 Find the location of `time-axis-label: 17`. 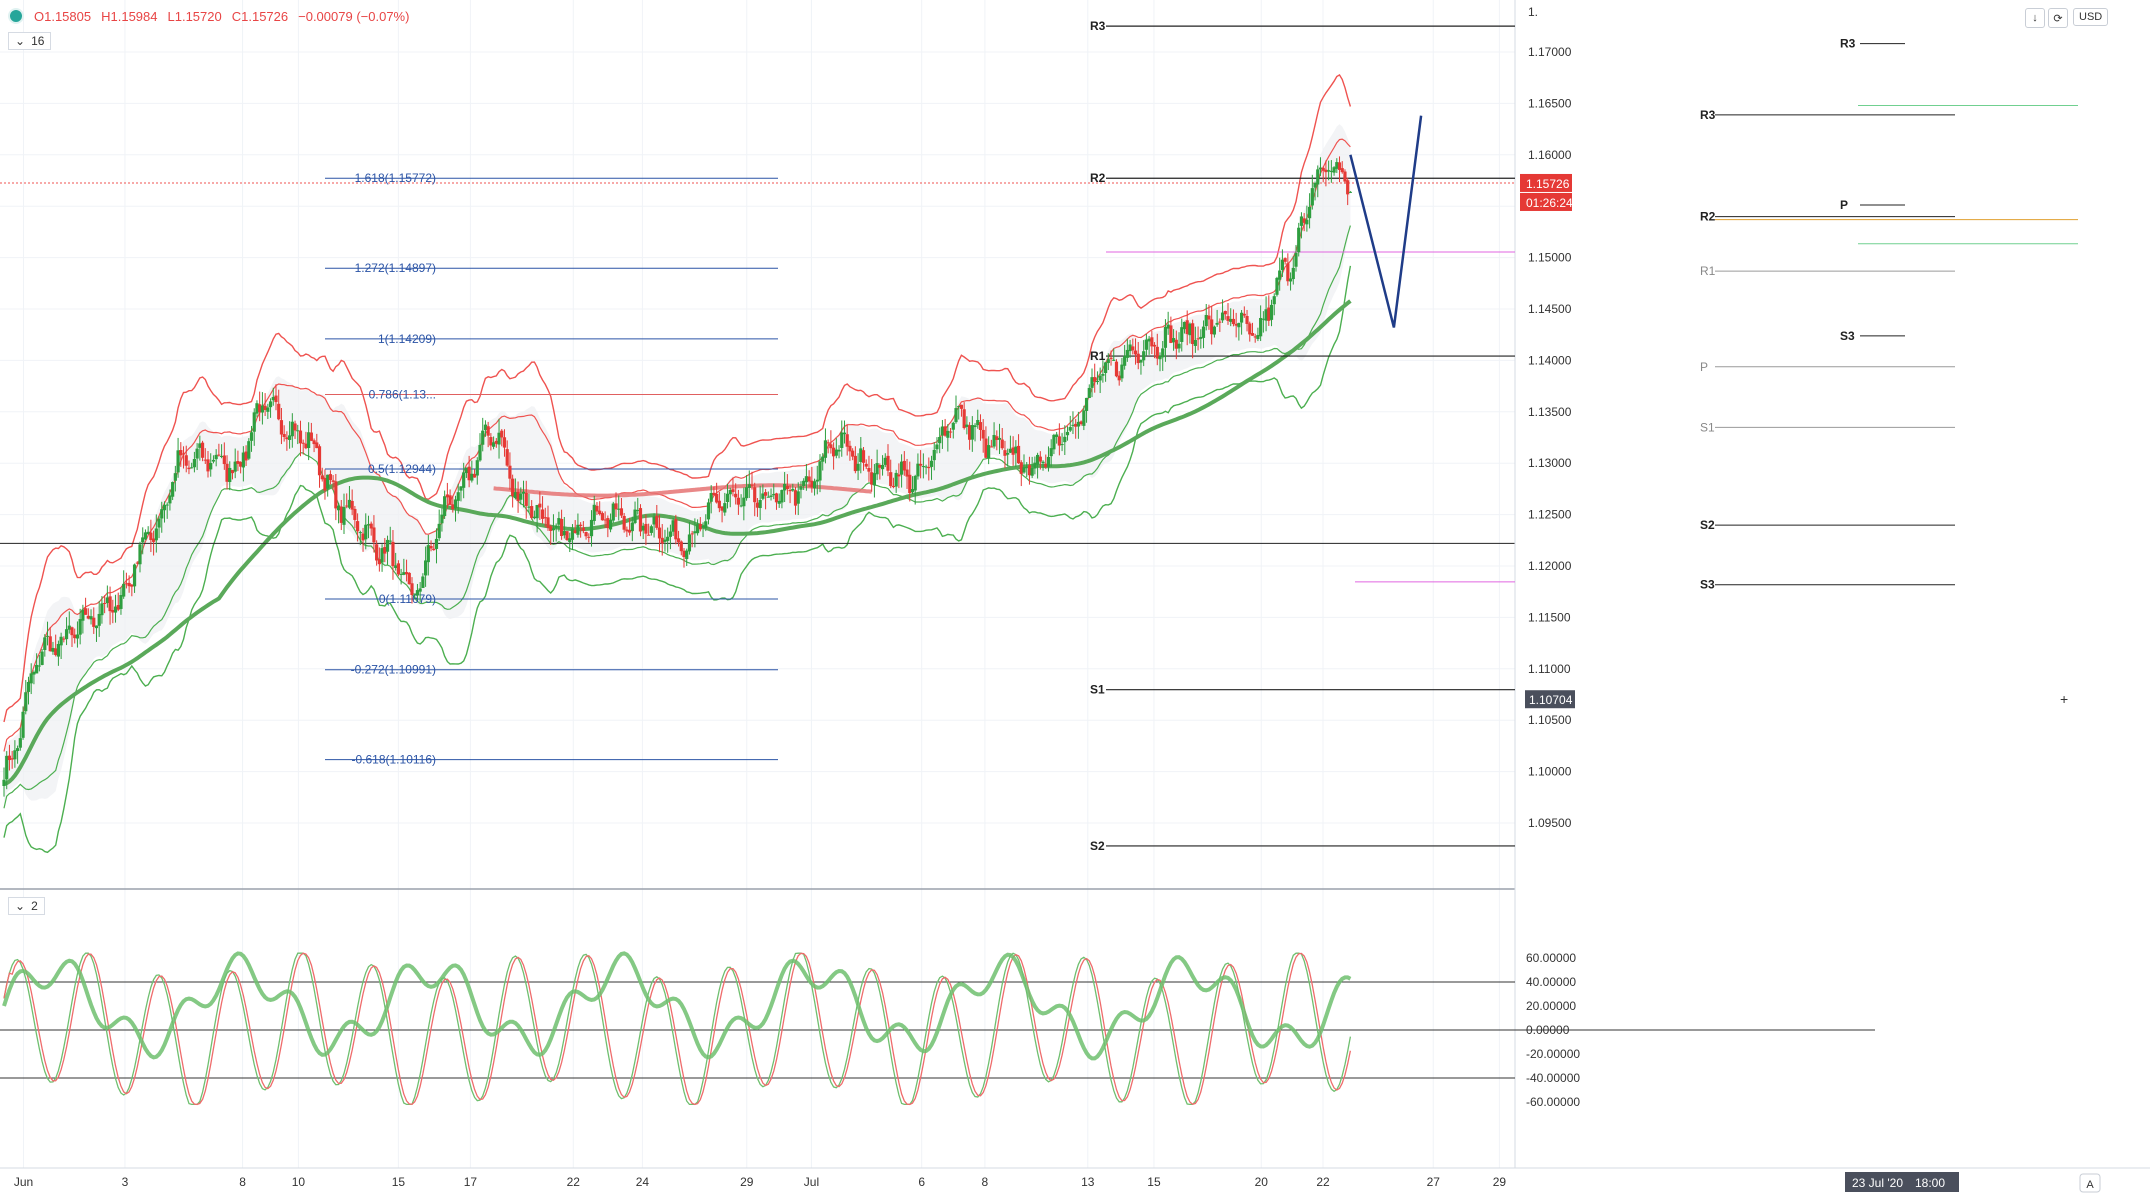

time-axis-label: 17 is located at coordinates (471, 1182).